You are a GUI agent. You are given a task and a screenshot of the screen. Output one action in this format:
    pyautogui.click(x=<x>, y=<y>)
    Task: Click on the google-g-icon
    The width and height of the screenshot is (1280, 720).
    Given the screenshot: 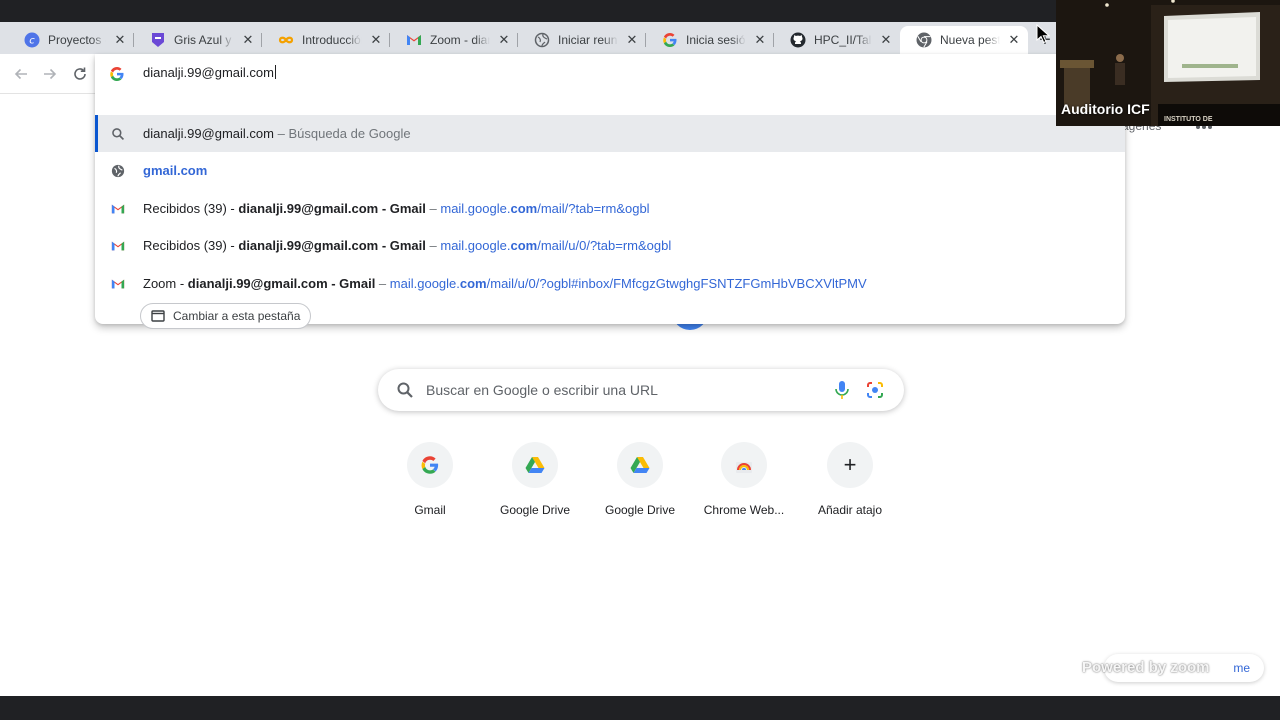 What is the action you would take?
    pyautogui.click(x=430, y=465)
    